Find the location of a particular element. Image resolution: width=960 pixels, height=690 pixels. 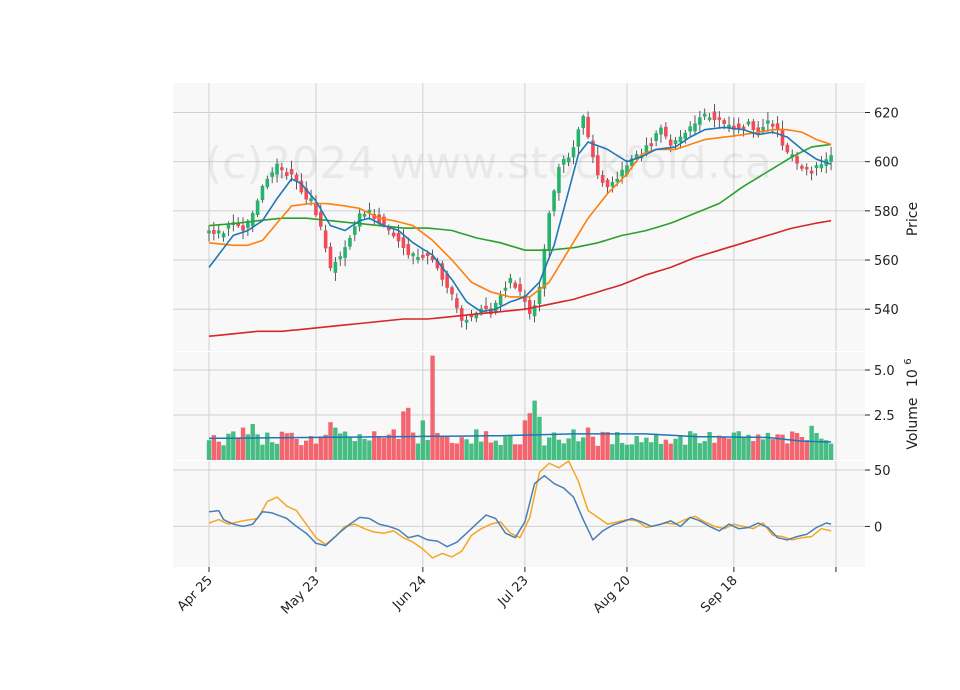

volume-axis-label-exponent: 6 is located at coordinates (908, 361).